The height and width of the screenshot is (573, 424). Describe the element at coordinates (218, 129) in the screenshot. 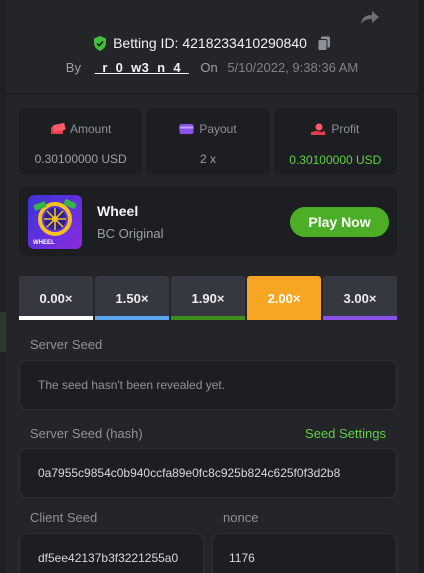

I see `stat-payout-label: Payout` at that location.